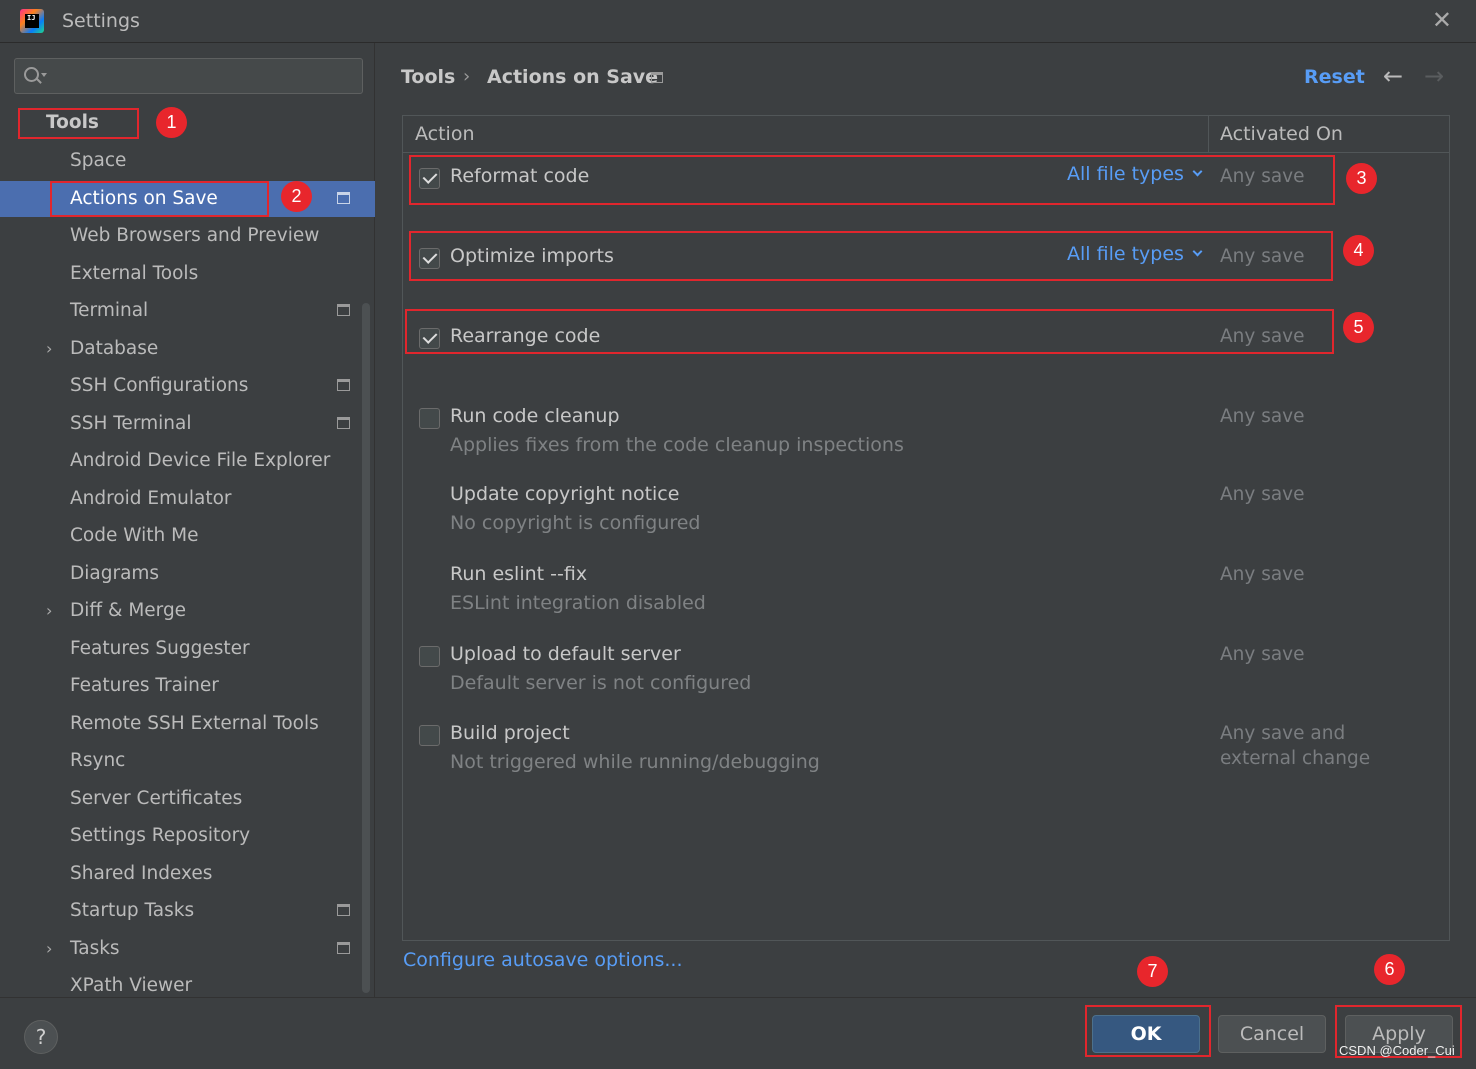 This screenshot has height=1069, width=1476. Describe the element at coordinates (194, 723) in the screenshot. I see `tree-item-label: Remote SSH External Tools` at that location.